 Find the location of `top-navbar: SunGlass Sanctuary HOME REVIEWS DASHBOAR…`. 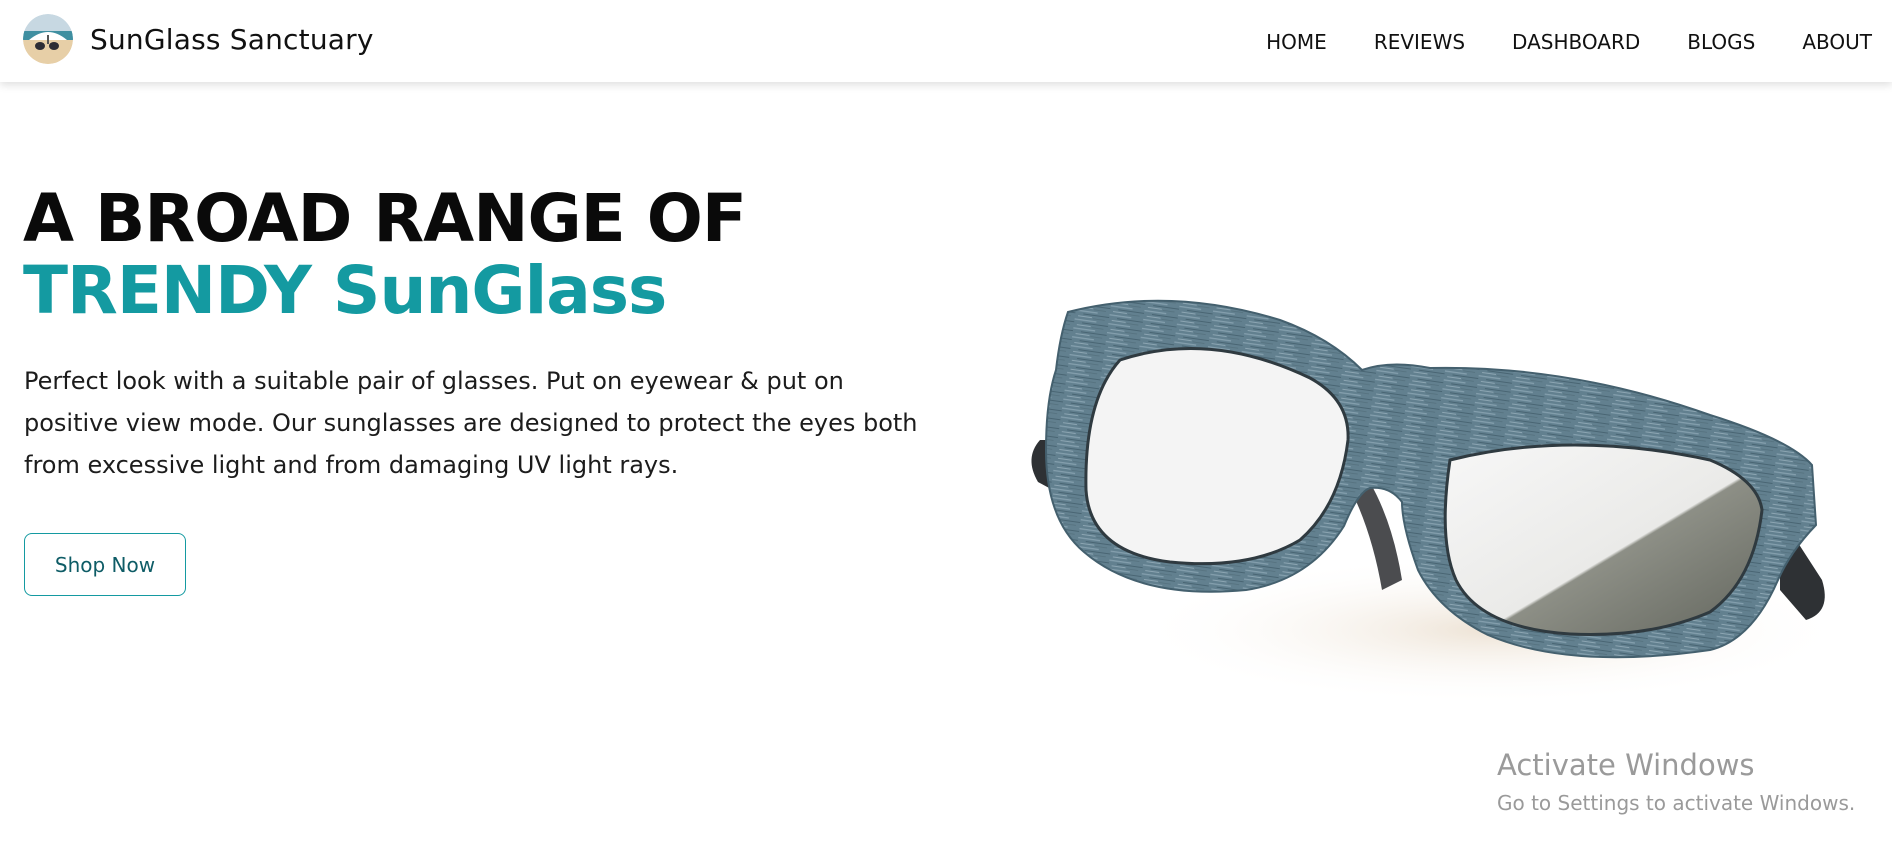

top-navbar: SunGlass Sanctuary HOME REVIEWS DASHBOAR… is located at coordinates (946, 41).